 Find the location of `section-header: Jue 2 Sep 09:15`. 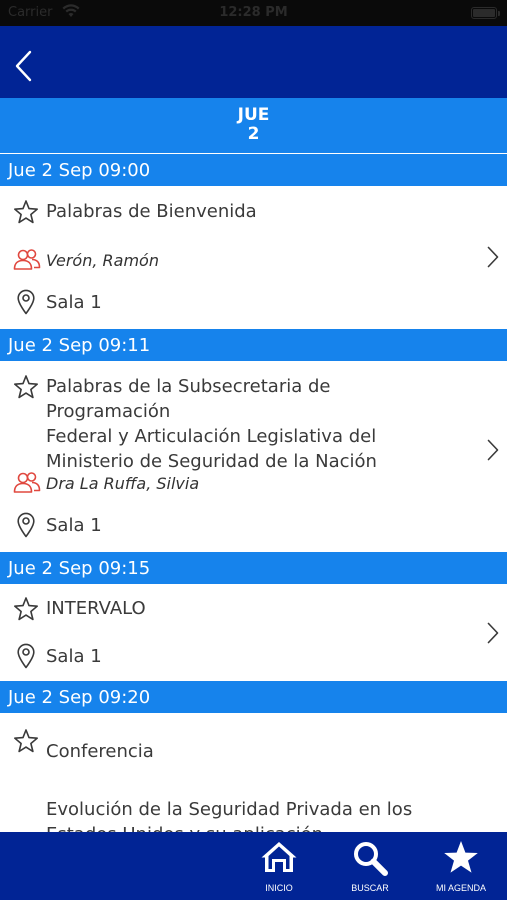

section-header: Jue 2 Sep 09:15 is located at coordinates (253, 567).